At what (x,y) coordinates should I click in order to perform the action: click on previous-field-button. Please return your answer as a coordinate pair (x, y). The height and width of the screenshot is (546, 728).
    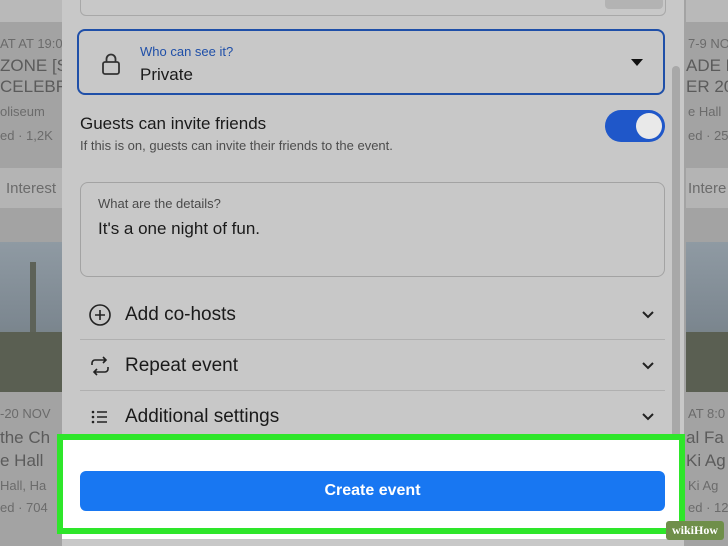
    Looking at the image, I should click on (634, 4).